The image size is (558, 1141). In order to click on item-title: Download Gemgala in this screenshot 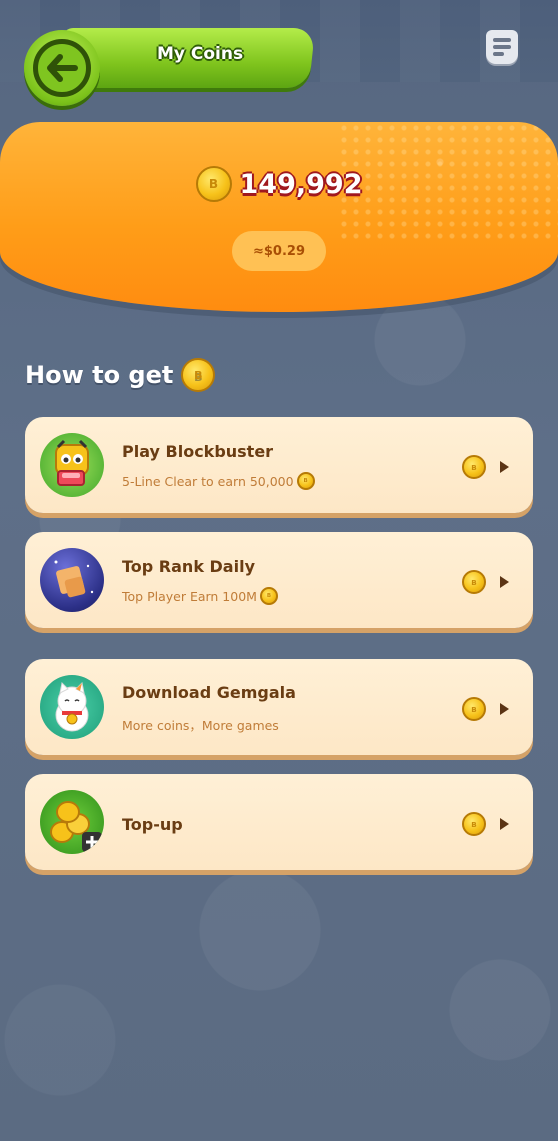, I will do `click(209, 692)`.